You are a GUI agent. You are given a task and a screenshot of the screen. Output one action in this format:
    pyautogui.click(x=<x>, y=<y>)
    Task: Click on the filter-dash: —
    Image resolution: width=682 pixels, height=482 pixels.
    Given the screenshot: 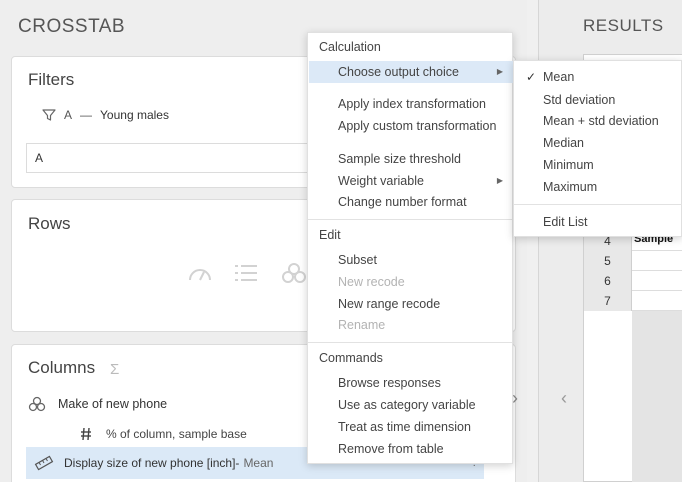 What is the action you would take?
    pyautogui.click(x=86, y=115)
    